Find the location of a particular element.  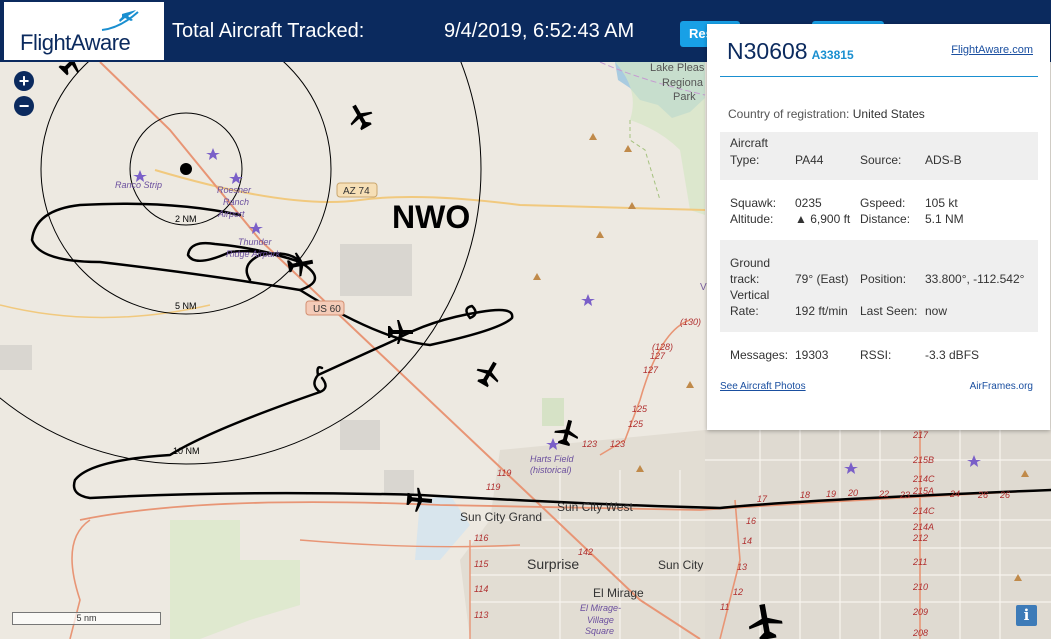

source-value: ADS-B is located at coordinates (943, 160).